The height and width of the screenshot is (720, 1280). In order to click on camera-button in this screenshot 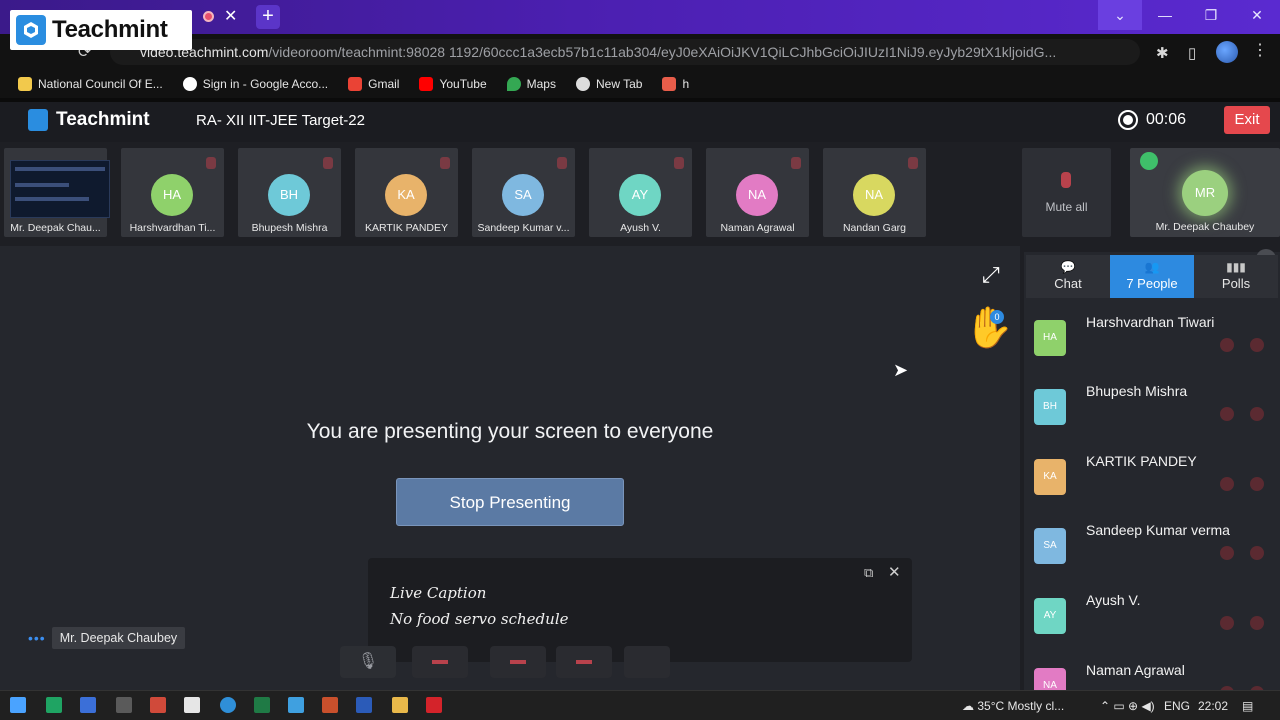, I will do `click(440, 662)`.